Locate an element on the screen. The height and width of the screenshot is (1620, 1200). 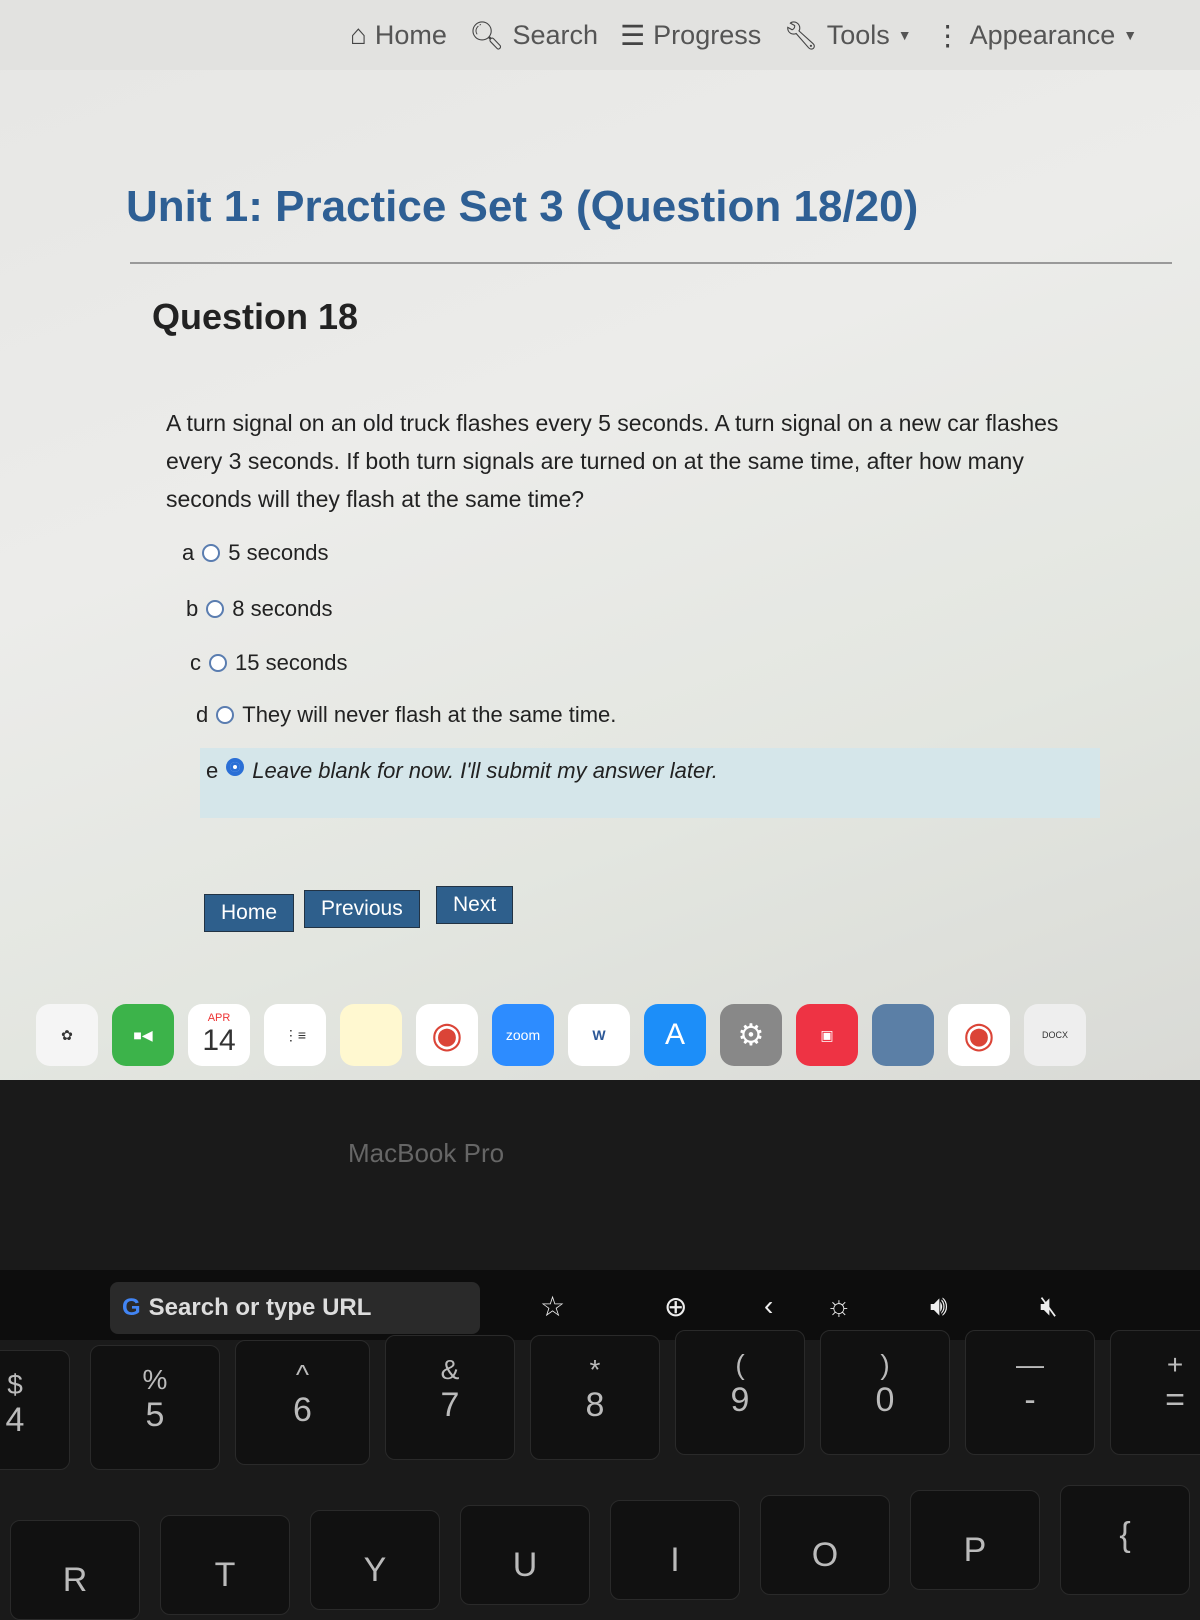
option-label: They will never flash at the same time. is located at coordinates (429, 714).